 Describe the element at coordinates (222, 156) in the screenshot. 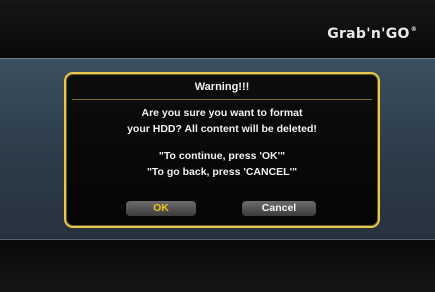

I see `message-line-3: "To continue, press 'OK'"` at that location.